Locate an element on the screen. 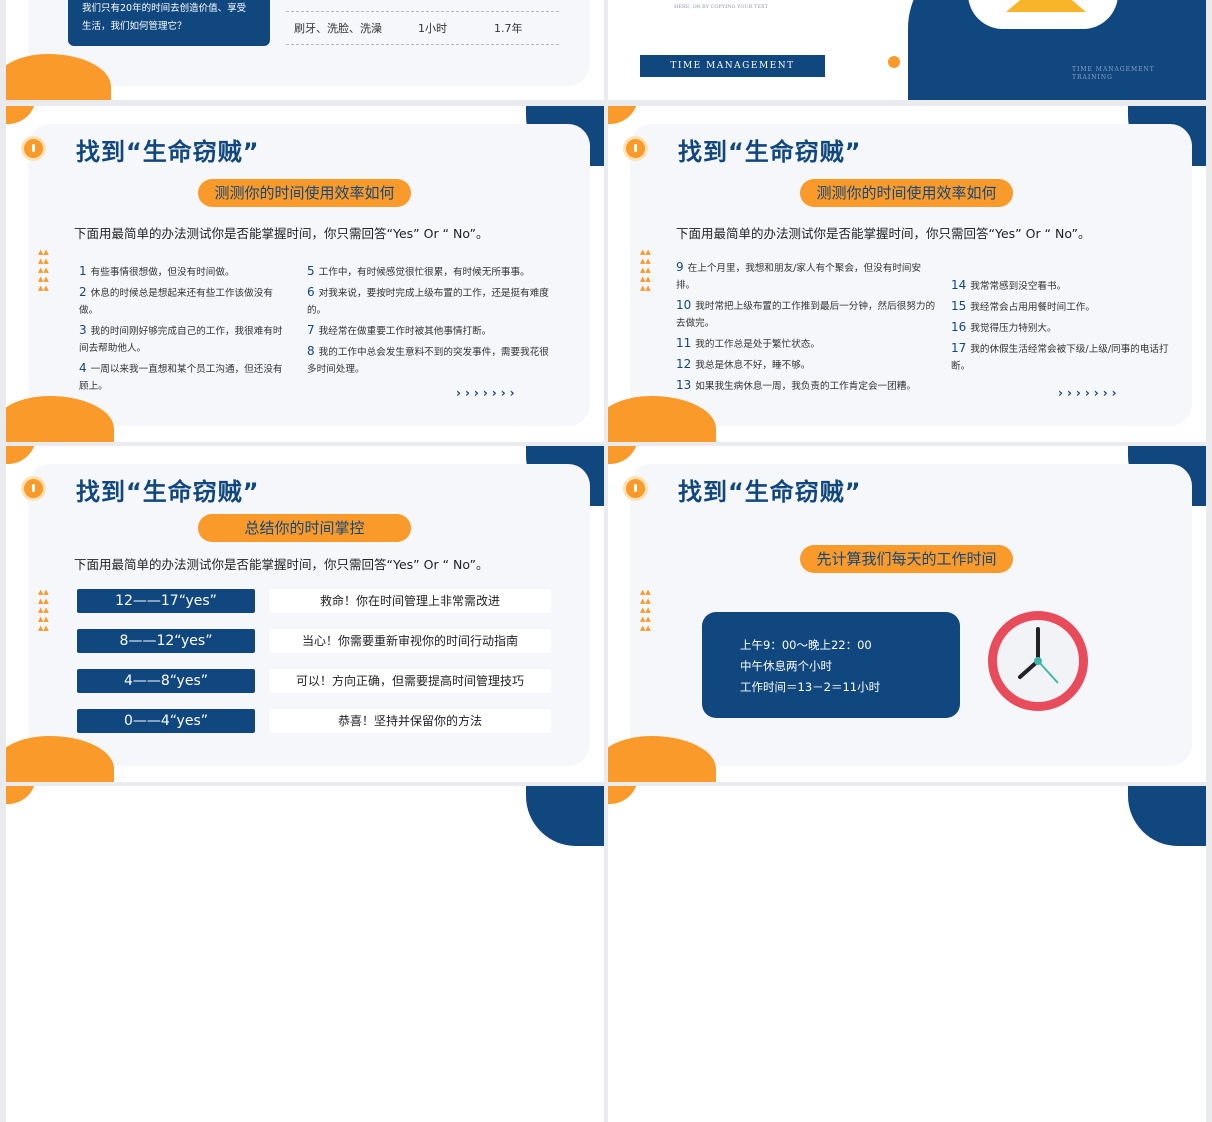 This screenshot has width=1212, height=1122. question-number: 5 is located at coordinates (311, 271).